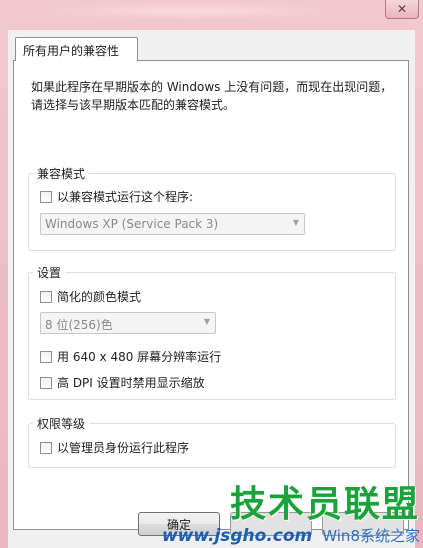 Image resolution: width=423 pixels, height=548 pixels. What do you see at coordinates (128, 323) in the screenshot?
I see `color-depth-select: 8 位(256)色 ▼` at bounding box center [128, 323].